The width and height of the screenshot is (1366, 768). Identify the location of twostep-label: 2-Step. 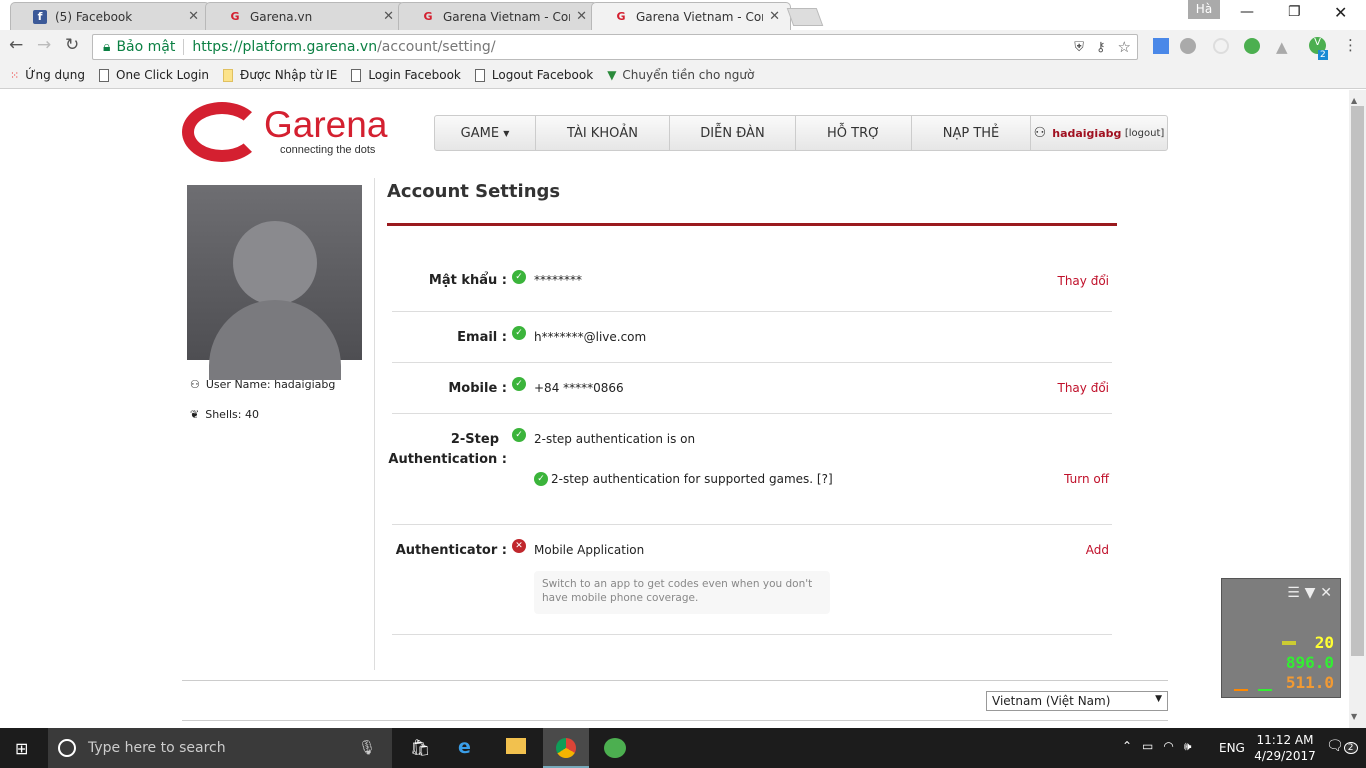
(474, 439).